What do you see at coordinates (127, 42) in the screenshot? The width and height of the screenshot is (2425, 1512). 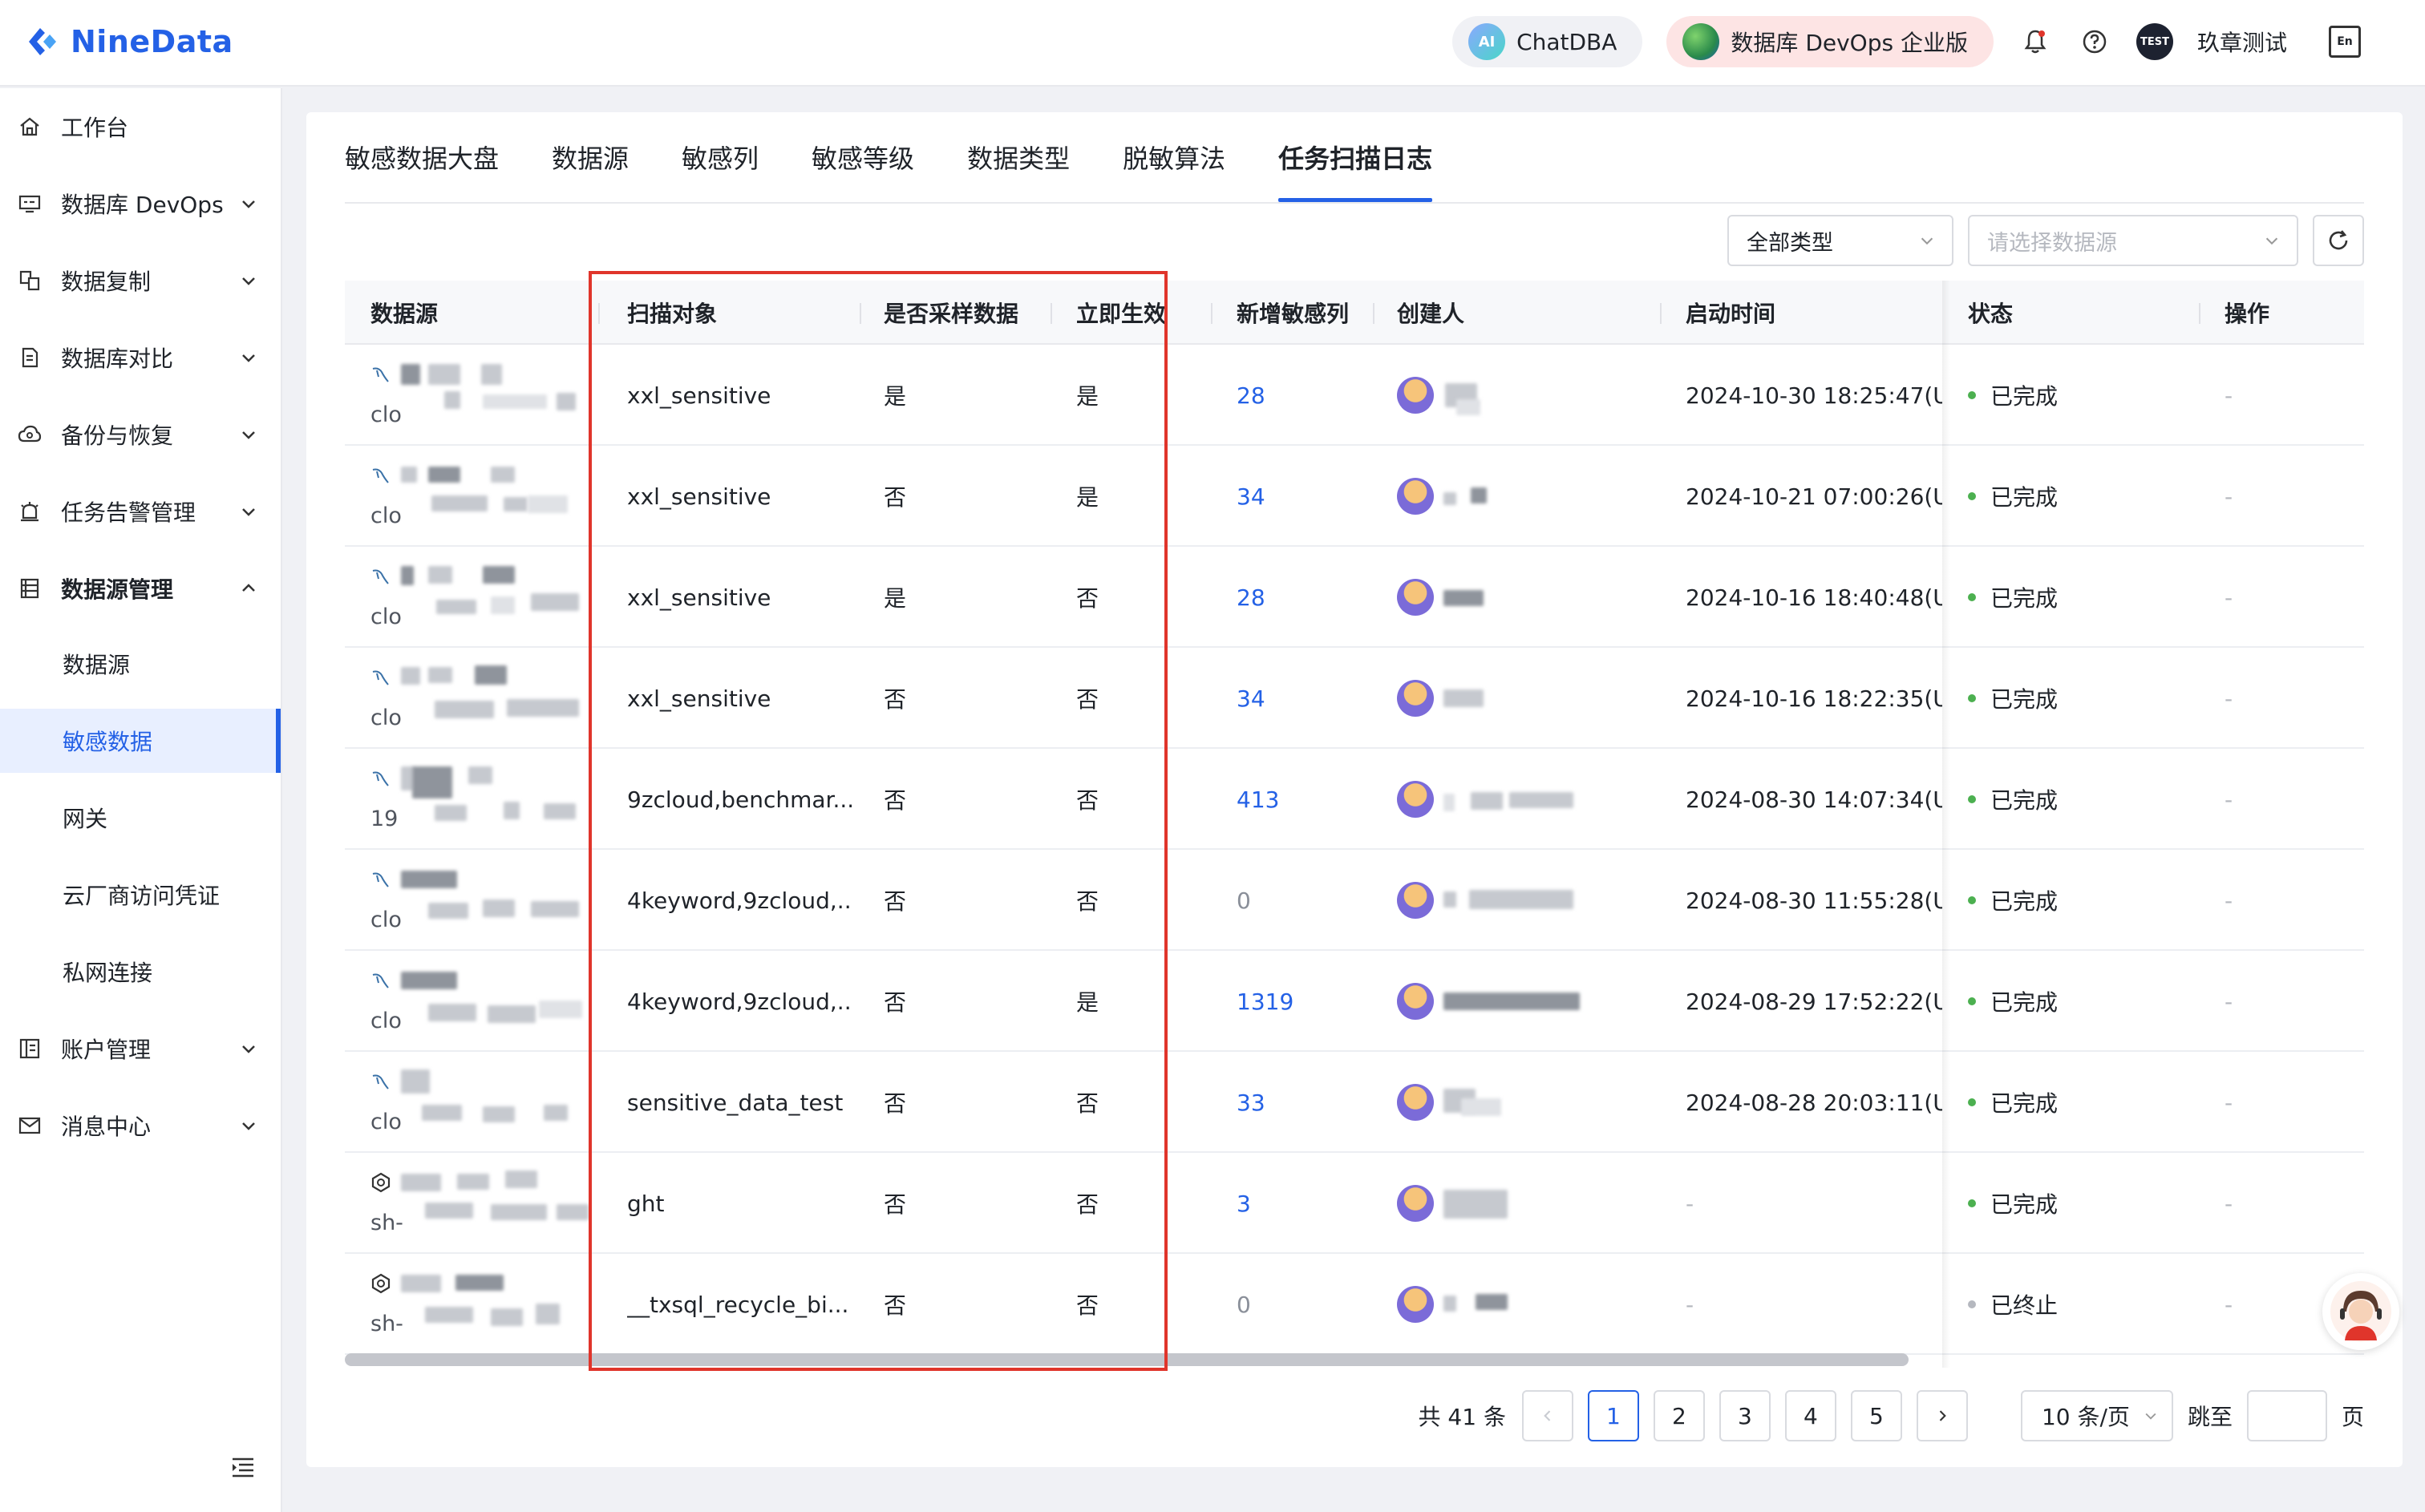 I see `logo: NineData` at bounding box center [127, 42].